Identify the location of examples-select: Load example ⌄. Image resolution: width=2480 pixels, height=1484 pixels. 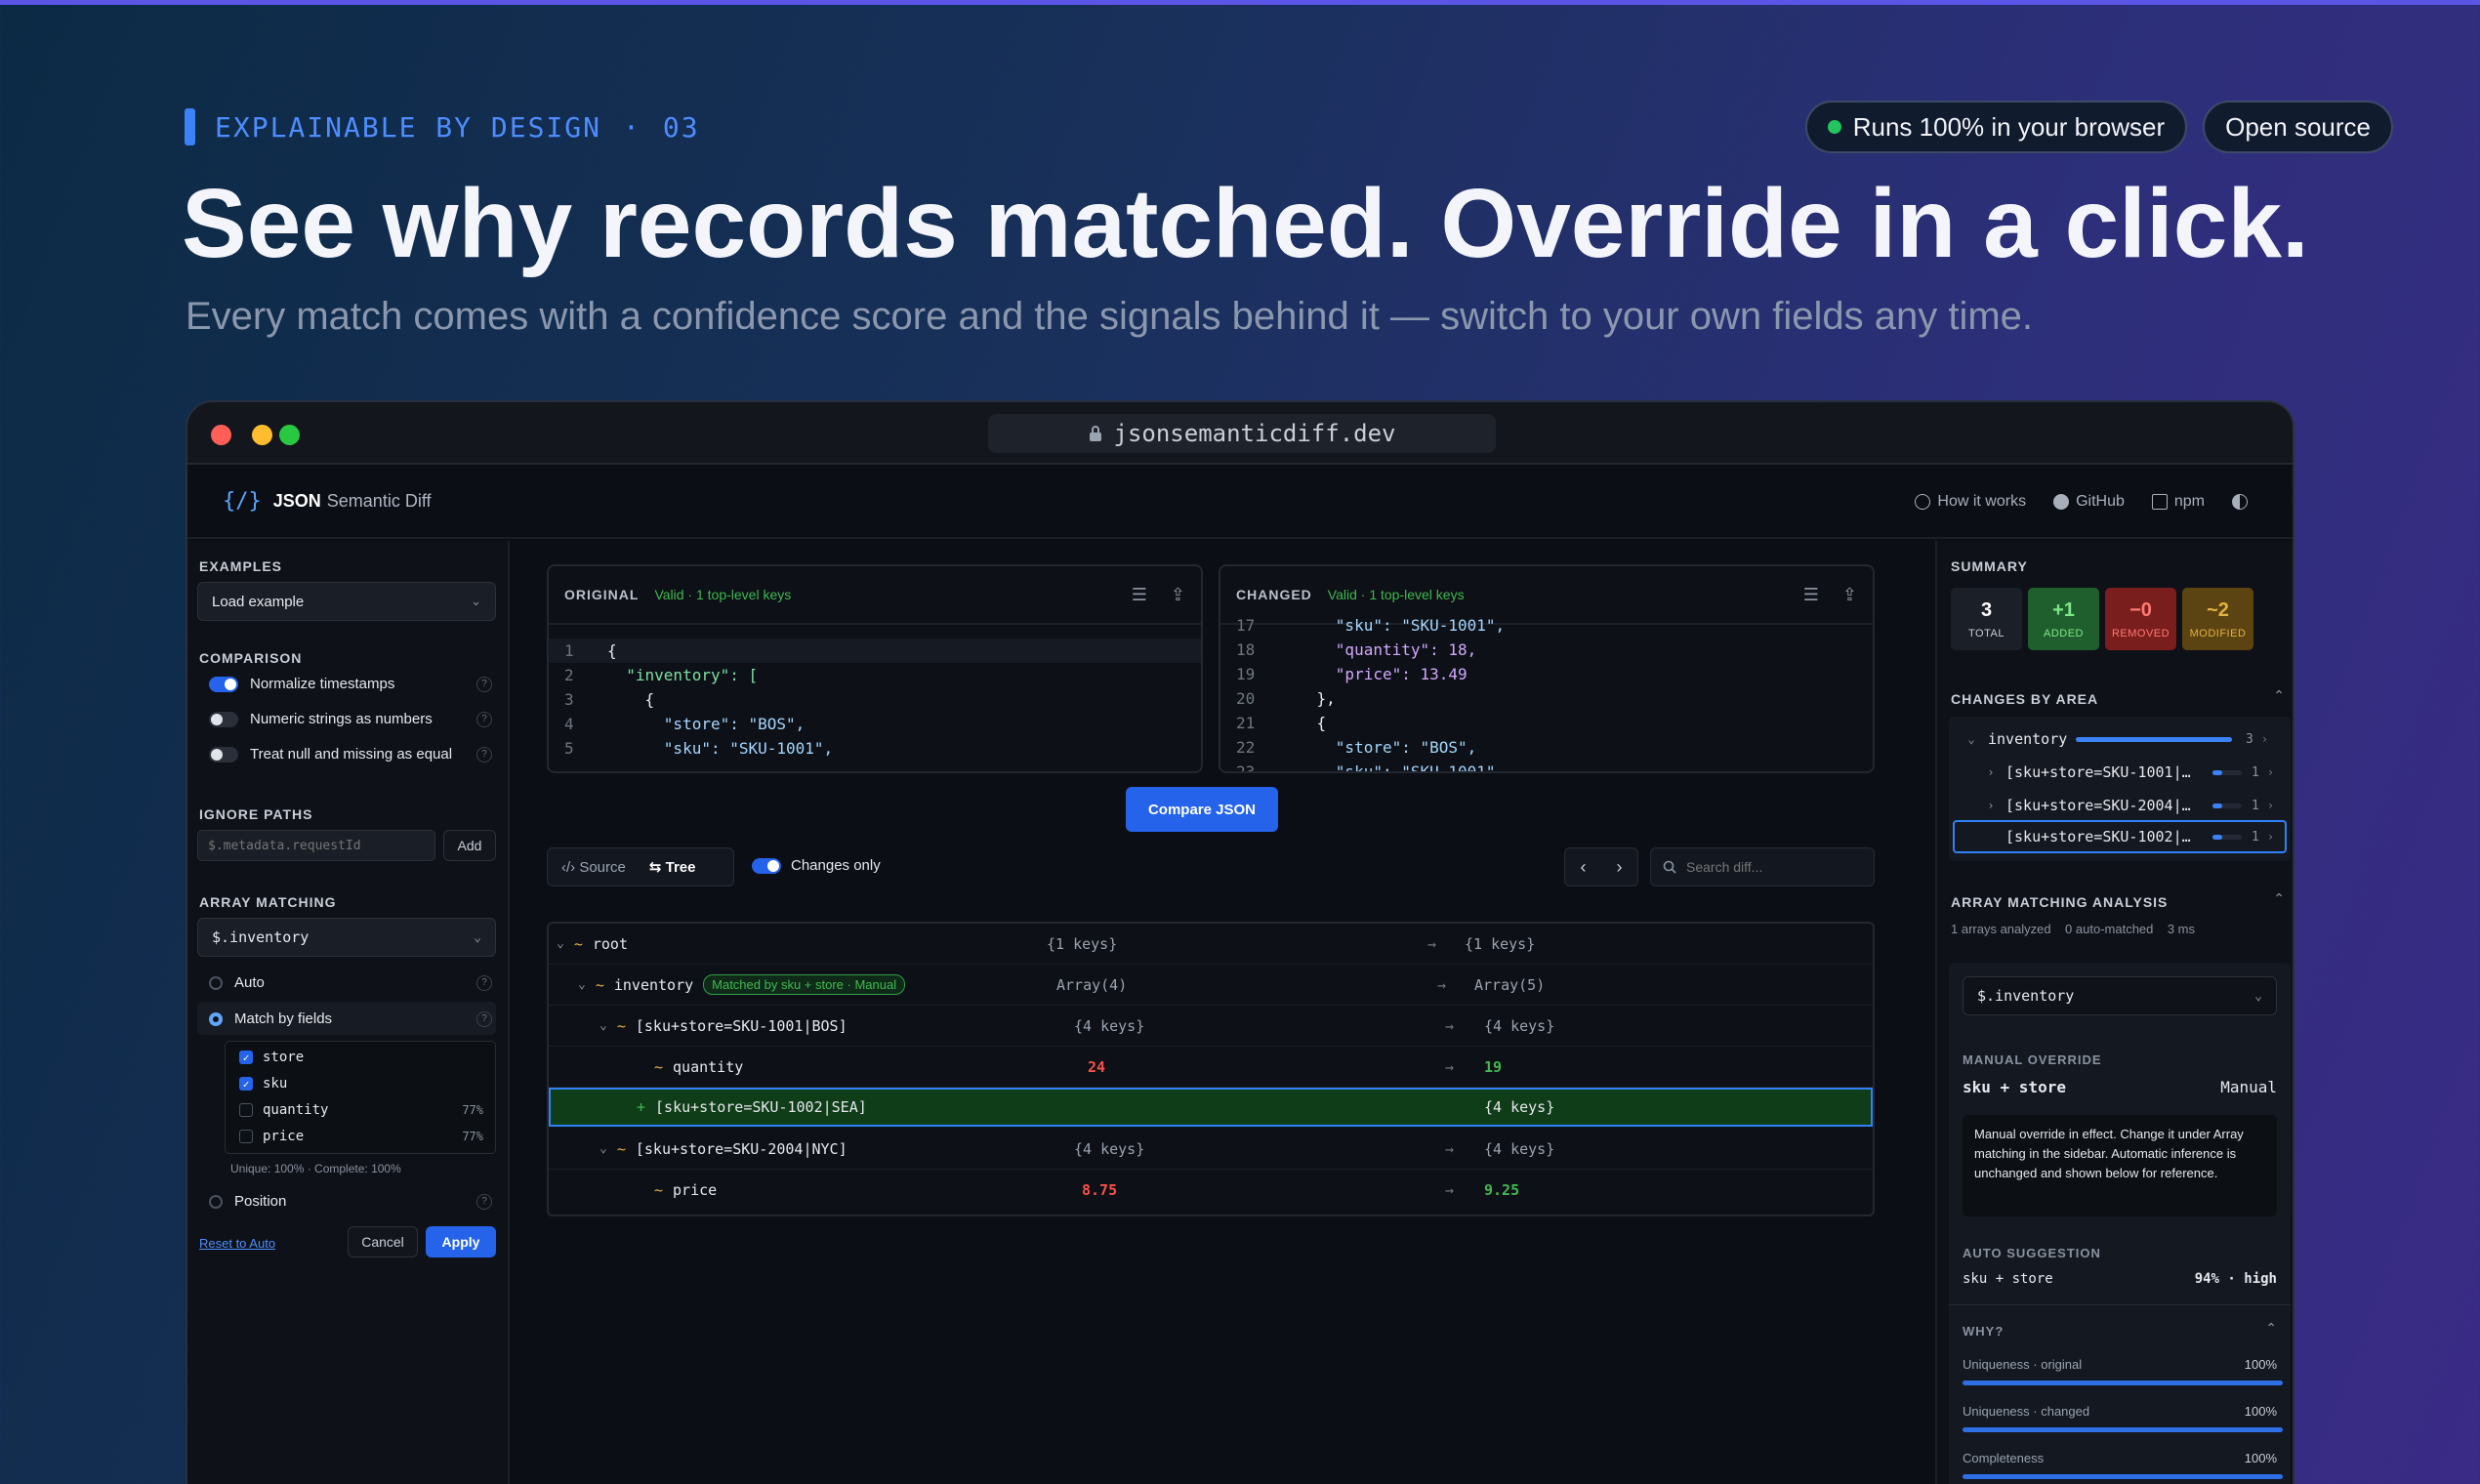
(346, 602).